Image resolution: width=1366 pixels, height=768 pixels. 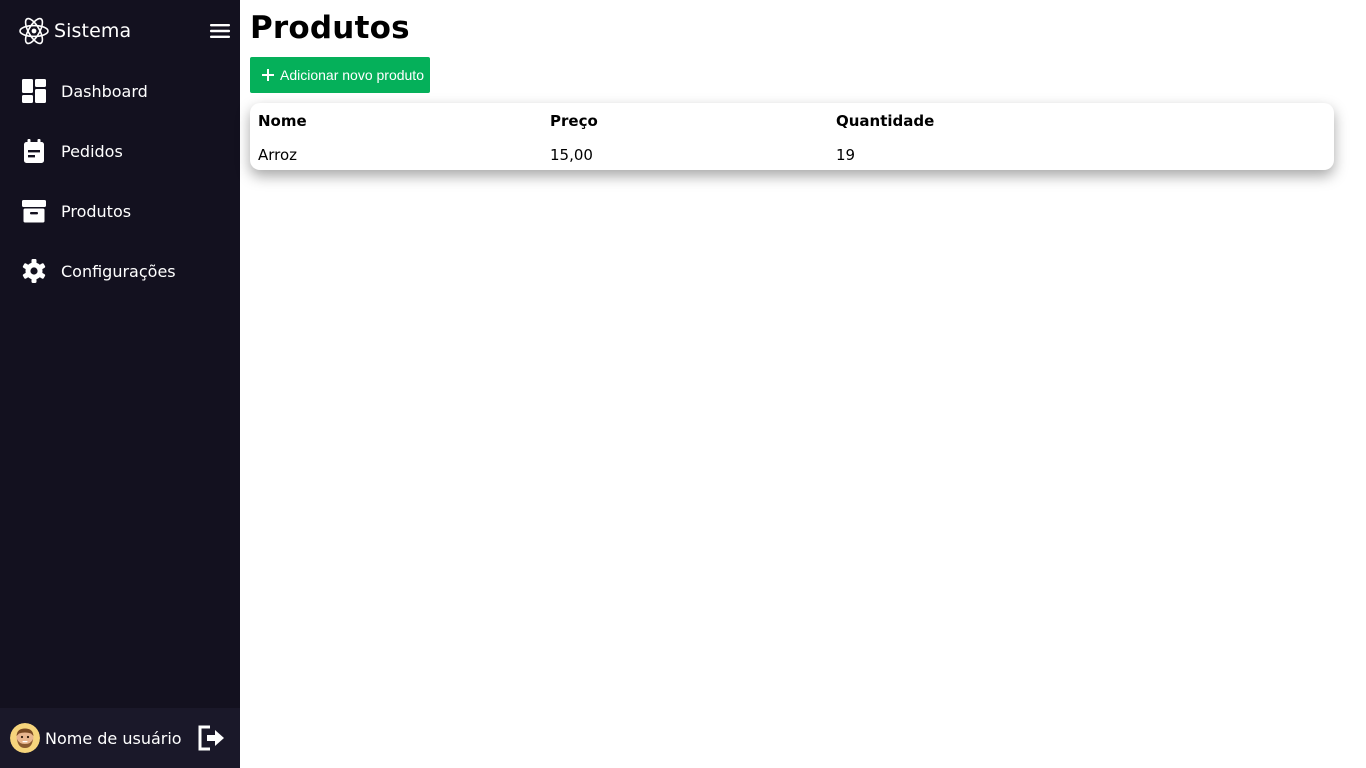 I want to click on dashboard-icon, so click(x=34, y=91).